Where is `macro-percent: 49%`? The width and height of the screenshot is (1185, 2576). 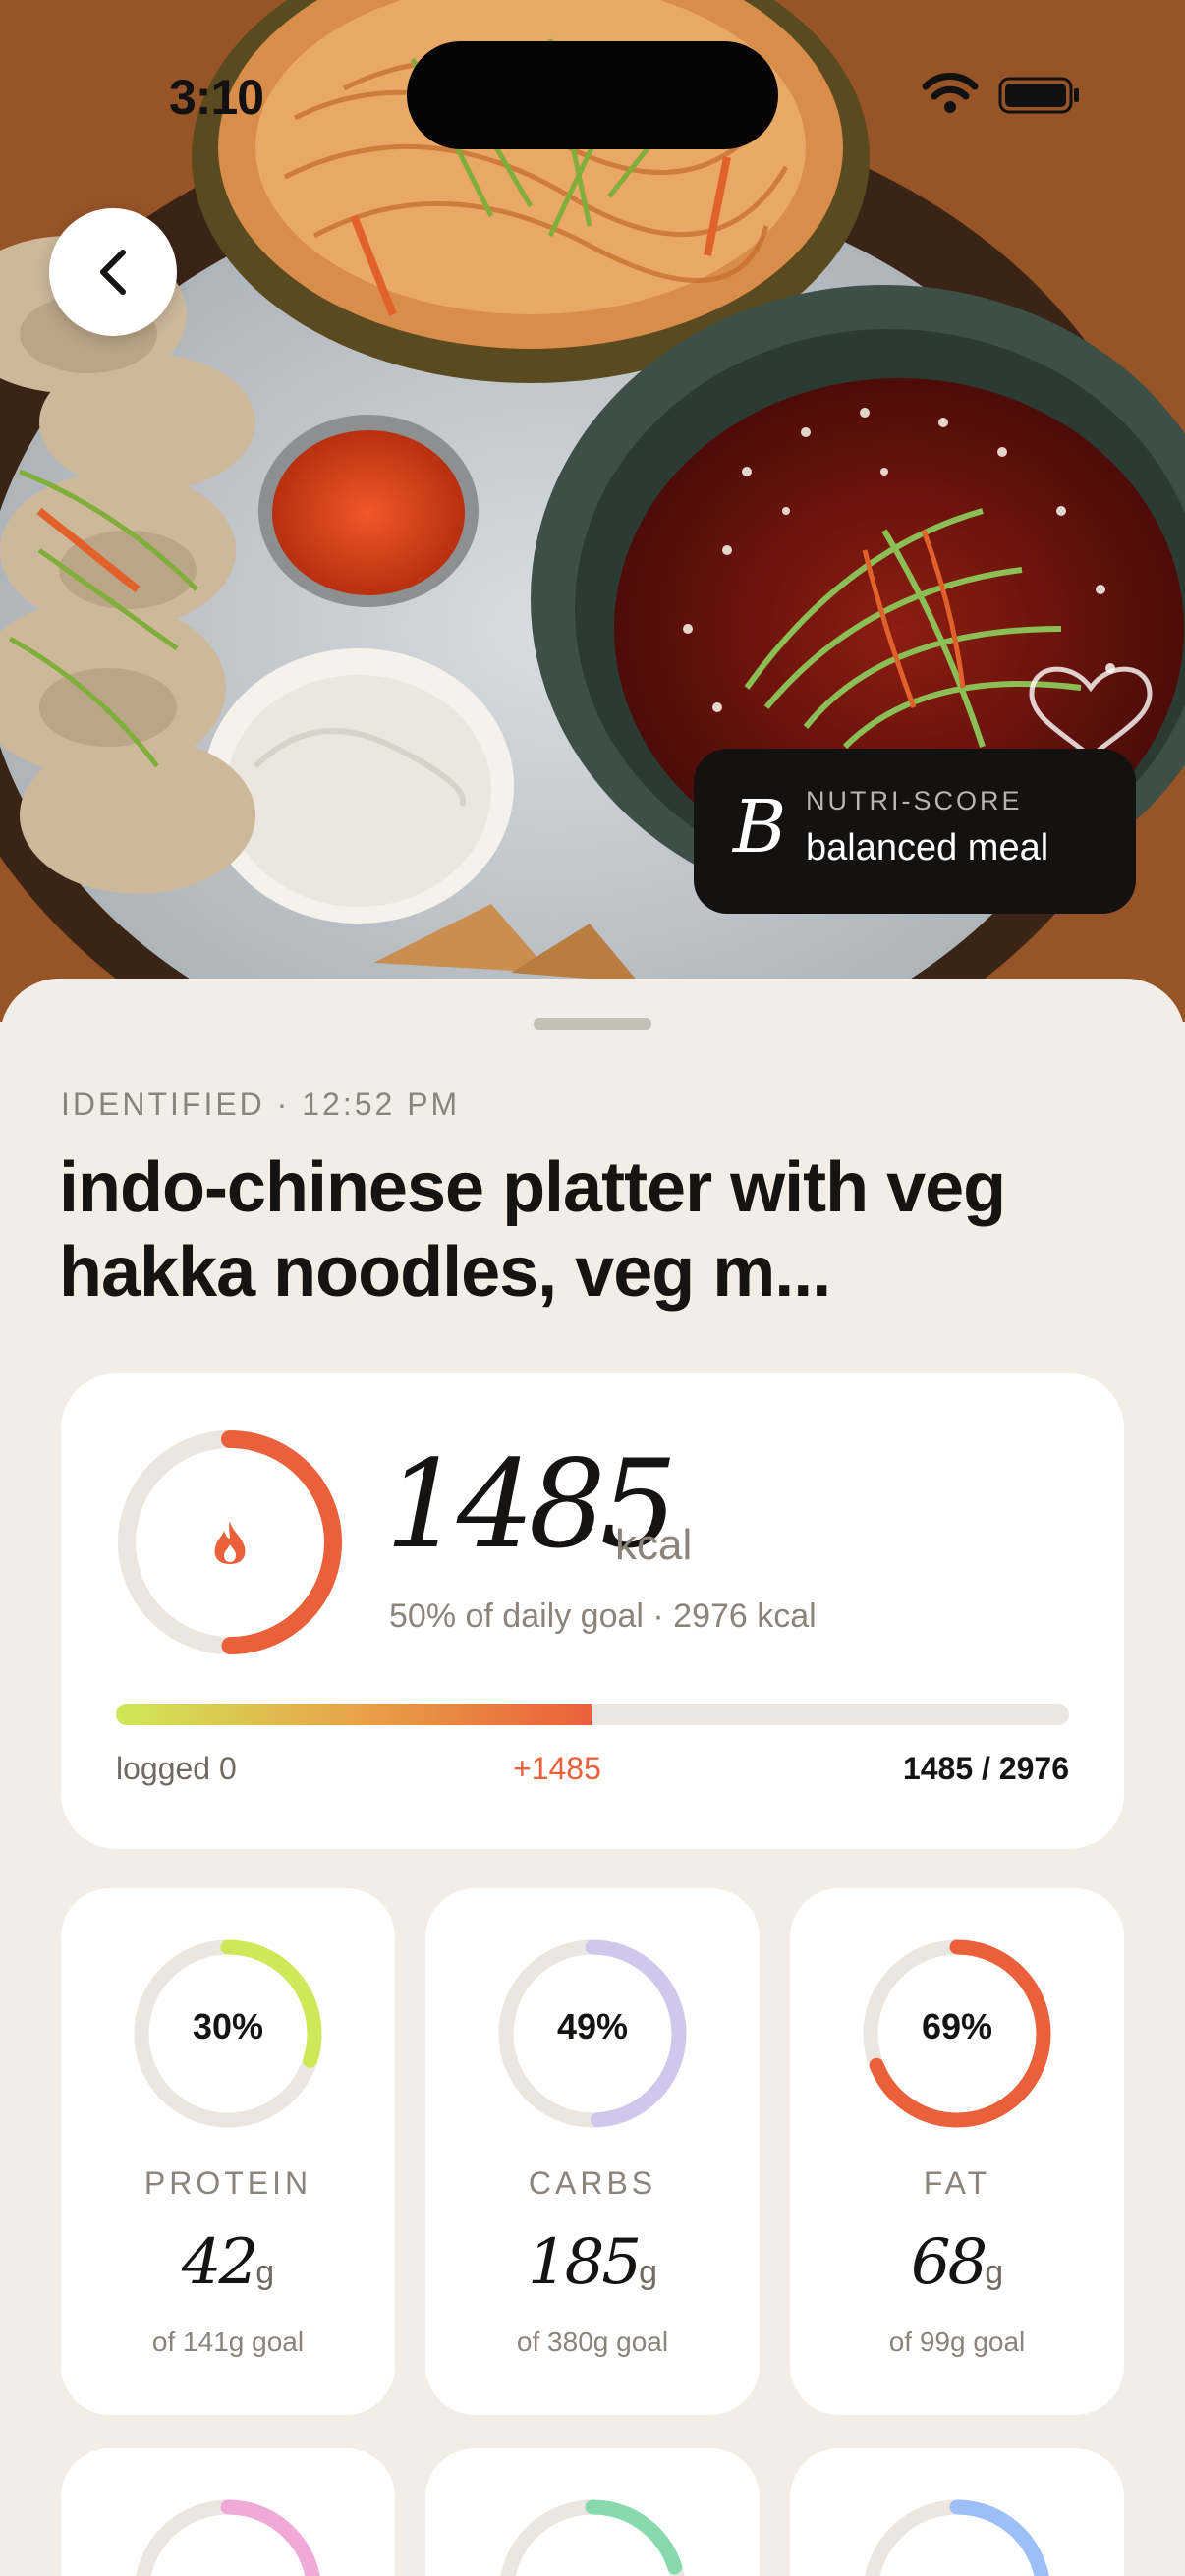
macro-percent: 49% is located at coordinates (592, 2026).